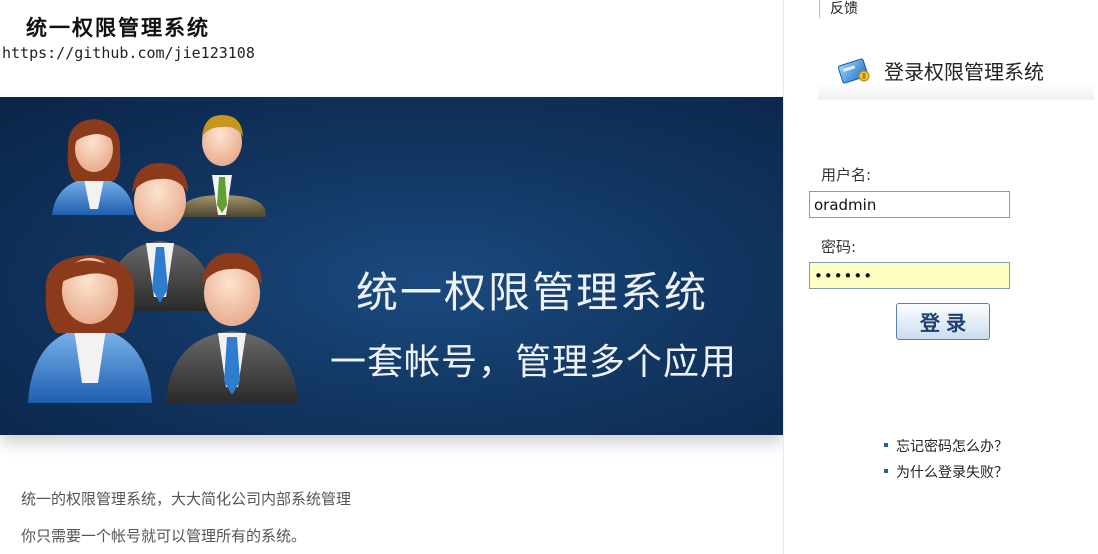 The width and height of the screenshot is (1098, 554). Describe the element at coordinates (118, 27) in the screenshot. I see `site-title: 统一权限管理系统` at that location.